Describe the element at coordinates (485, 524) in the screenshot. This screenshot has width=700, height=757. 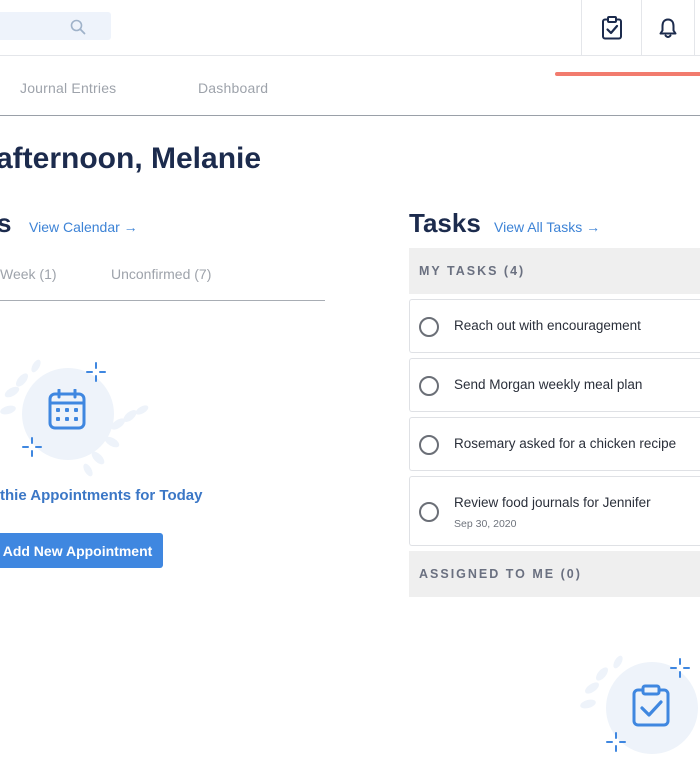
I see `task-due-date: Sep 30, 2020` at that location.